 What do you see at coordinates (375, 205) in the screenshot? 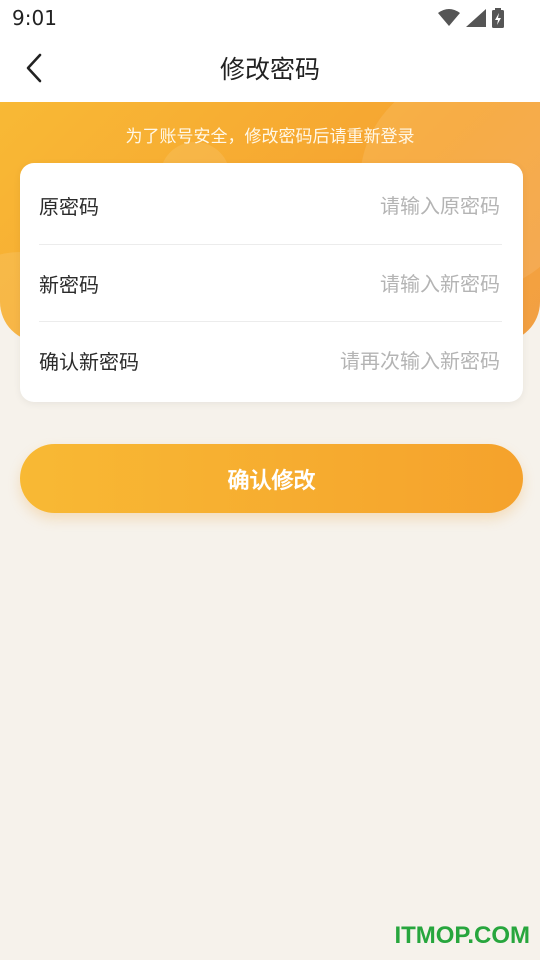
I see `old-password-input` at bounding box center [375, 205].